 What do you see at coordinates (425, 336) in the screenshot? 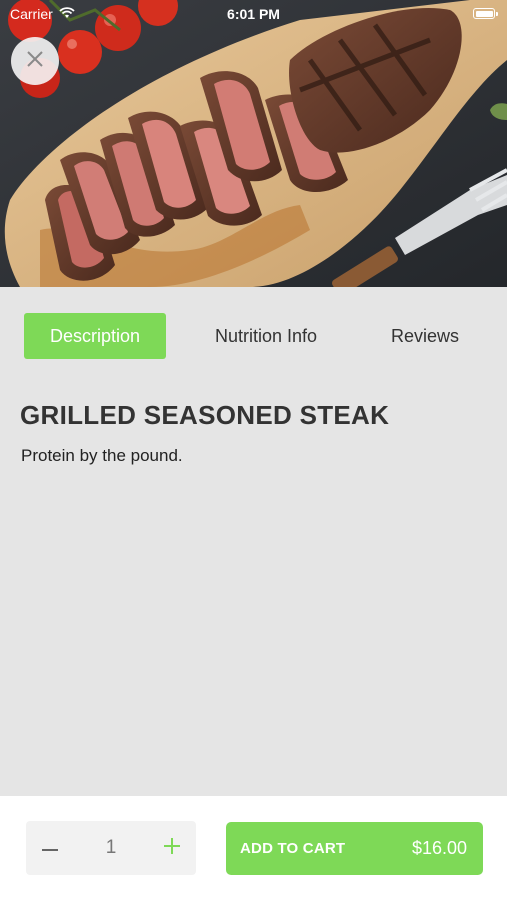
I see `tab-reviews: Reviews` at bounding box center [425, 336].